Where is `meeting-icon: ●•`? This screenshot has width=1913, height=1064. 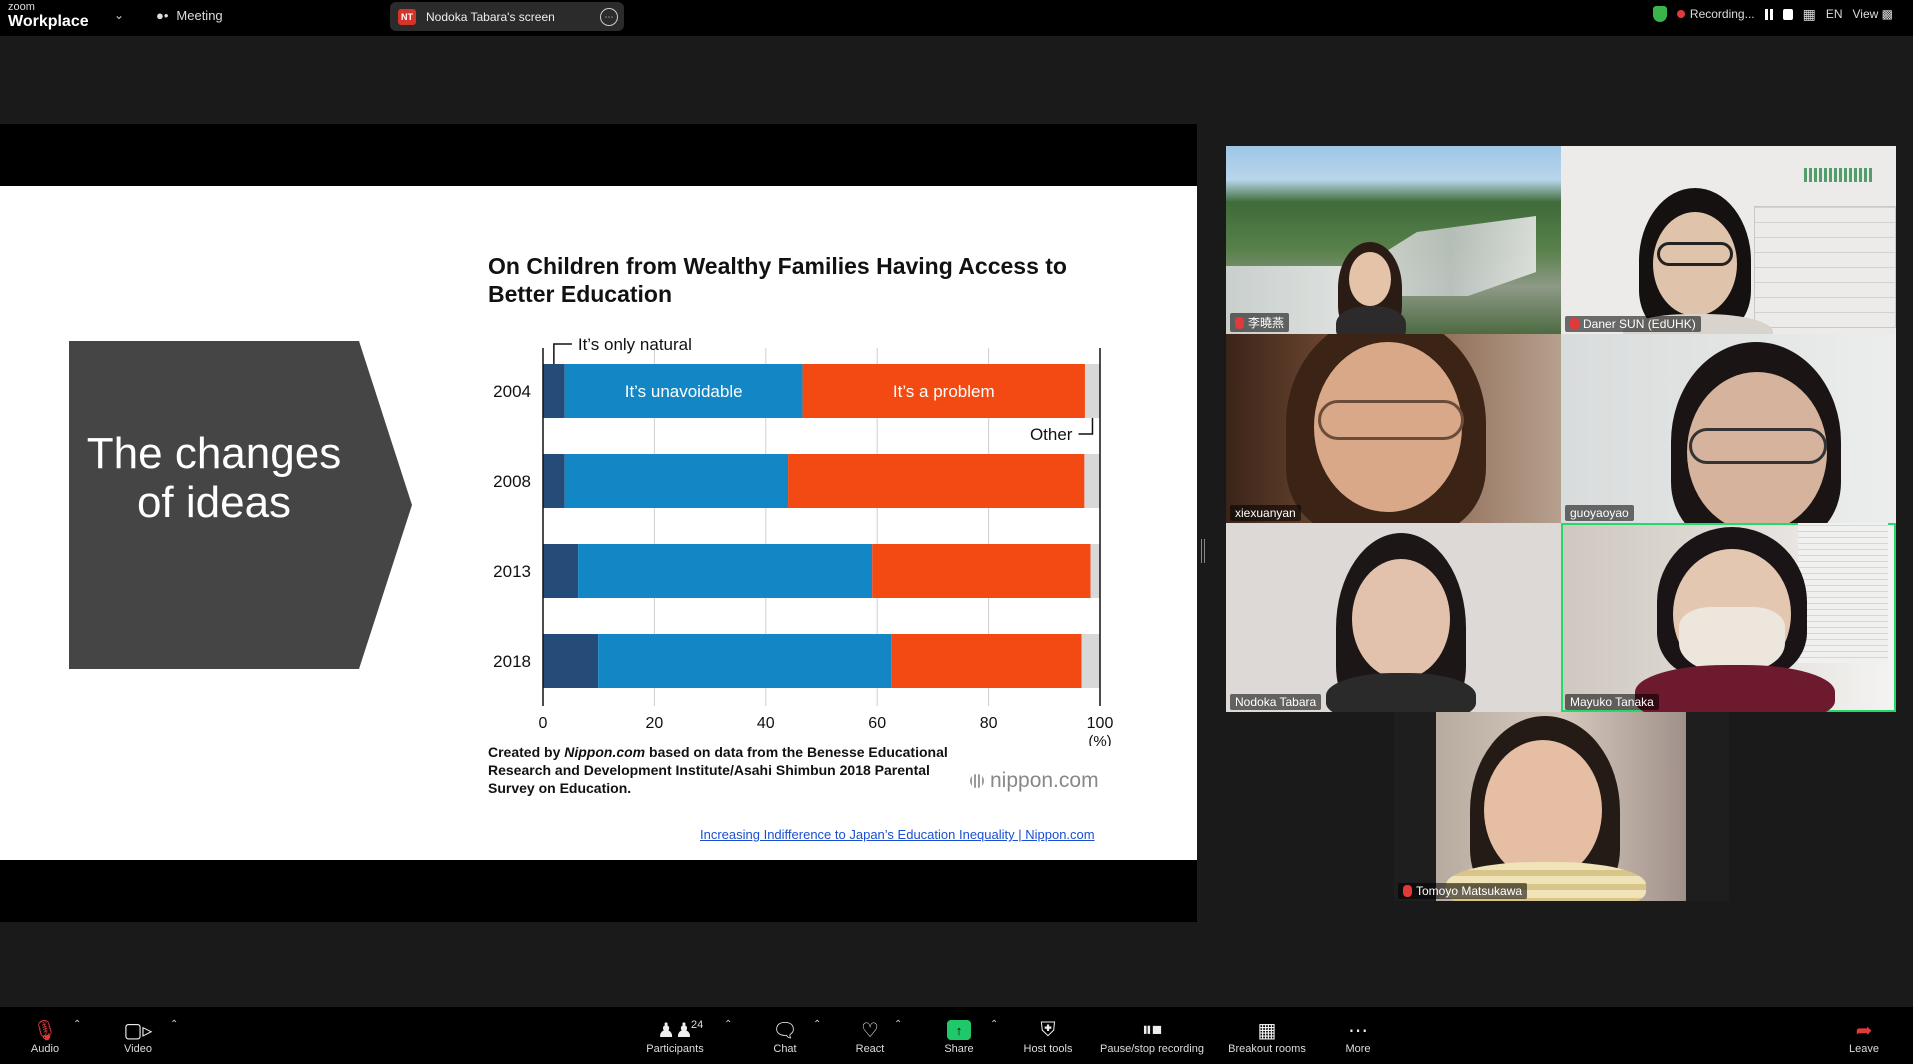 meeting-icon: ●• is located at coordinates (162, 15).